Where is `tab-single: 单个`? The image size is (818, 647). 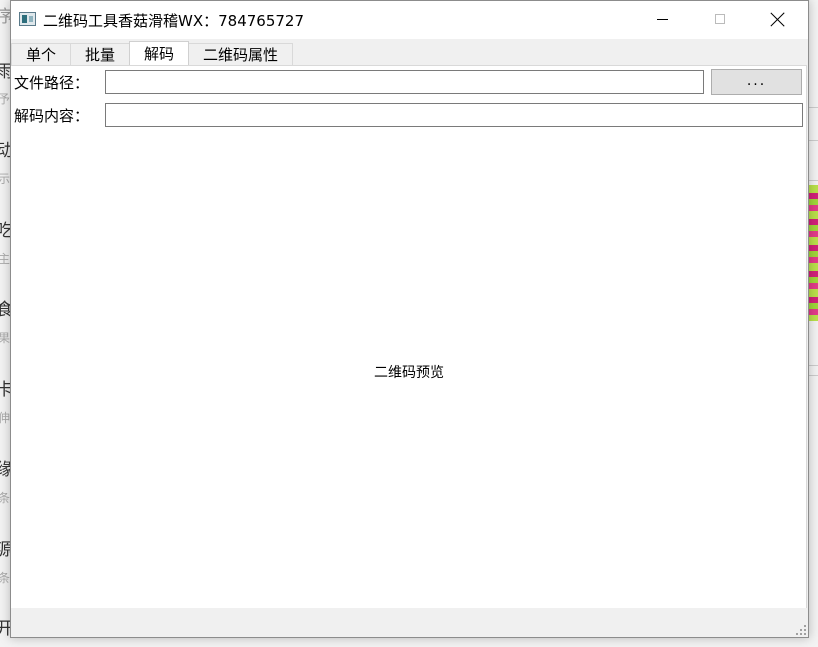
tab-single: 单个 is located at coordinates (41, 54).